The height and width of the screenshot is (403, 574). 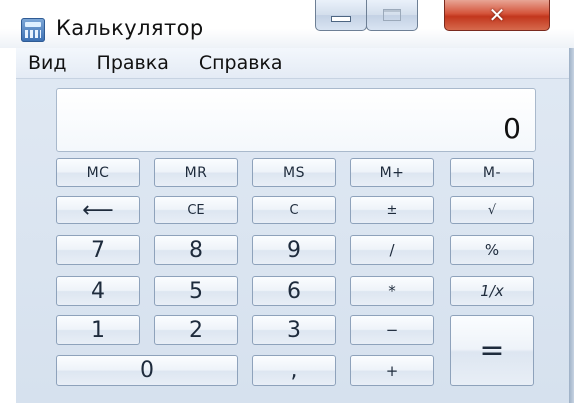 I want to click on title-bar: Калькулятор ✕, so click(x=287, y=24).